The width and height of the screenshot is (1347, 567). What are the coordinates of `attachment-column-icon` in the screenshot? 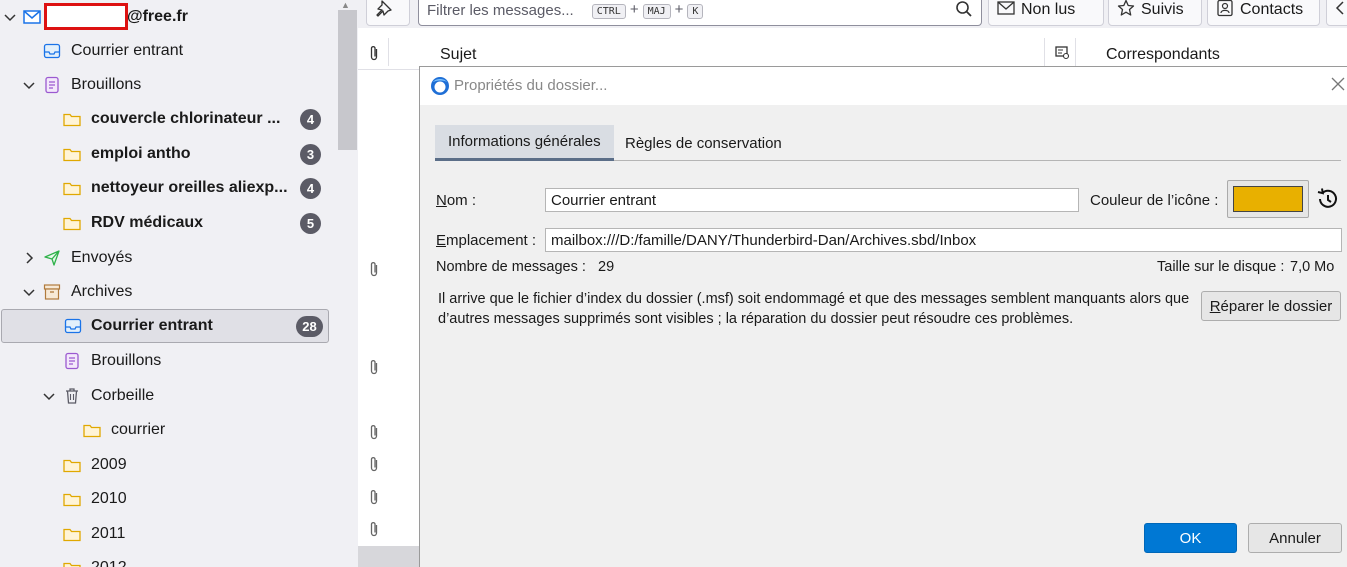 It's located at (374, 55).